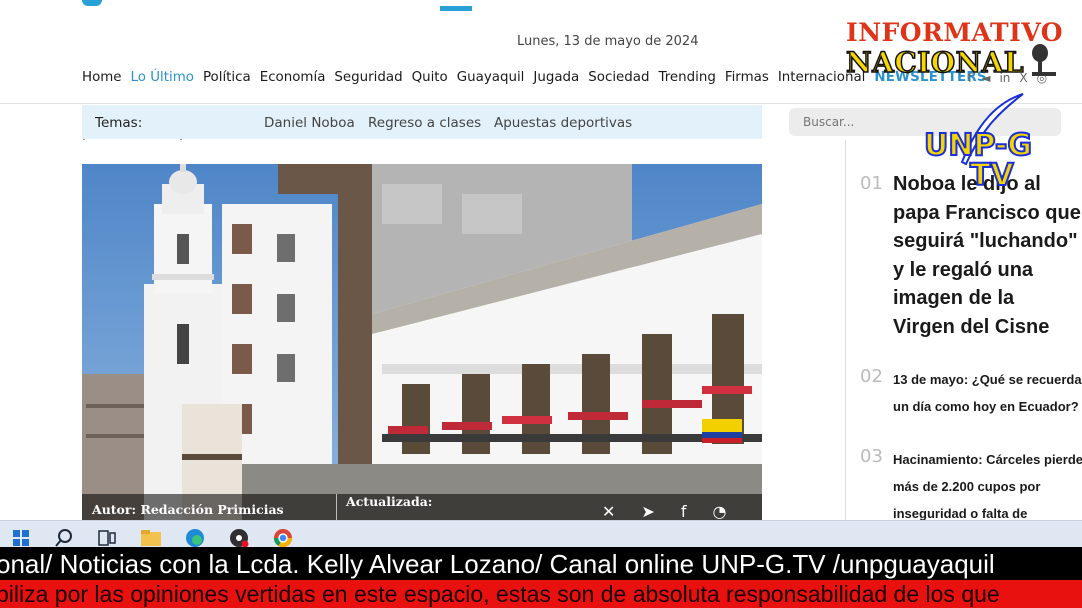 This screenshot has width=1082, height=608. I want to click on share-telegram-icon: ➤, so click(647, 511).